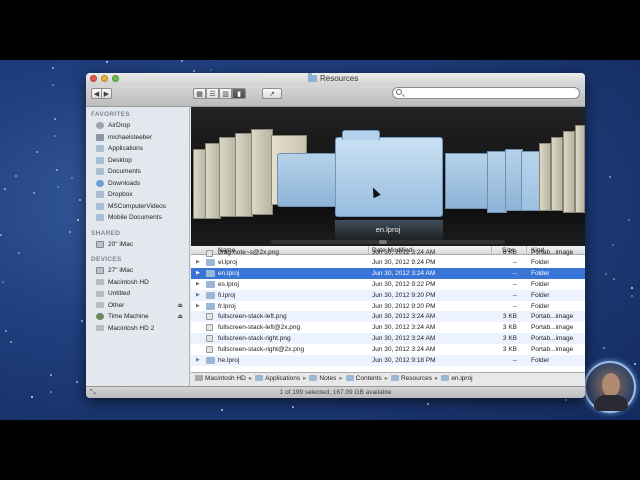 This screenshot has height=480, width=640. Describe the element at coordinates (137, 161) in the screenshot. I see `sidebar-item: Desktop` at that location.